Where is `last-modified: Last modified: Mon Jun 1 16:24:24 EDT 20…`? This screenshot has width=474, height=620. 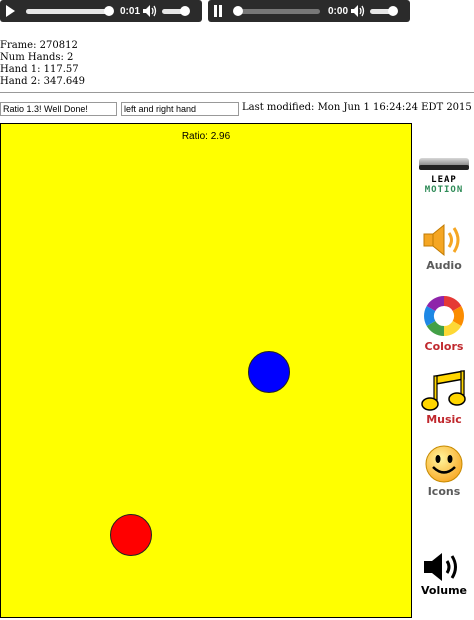
last-modified: Last modified: Mon Jun 1 16:24:24 EDT 20… is located at coordinates (357, 107).